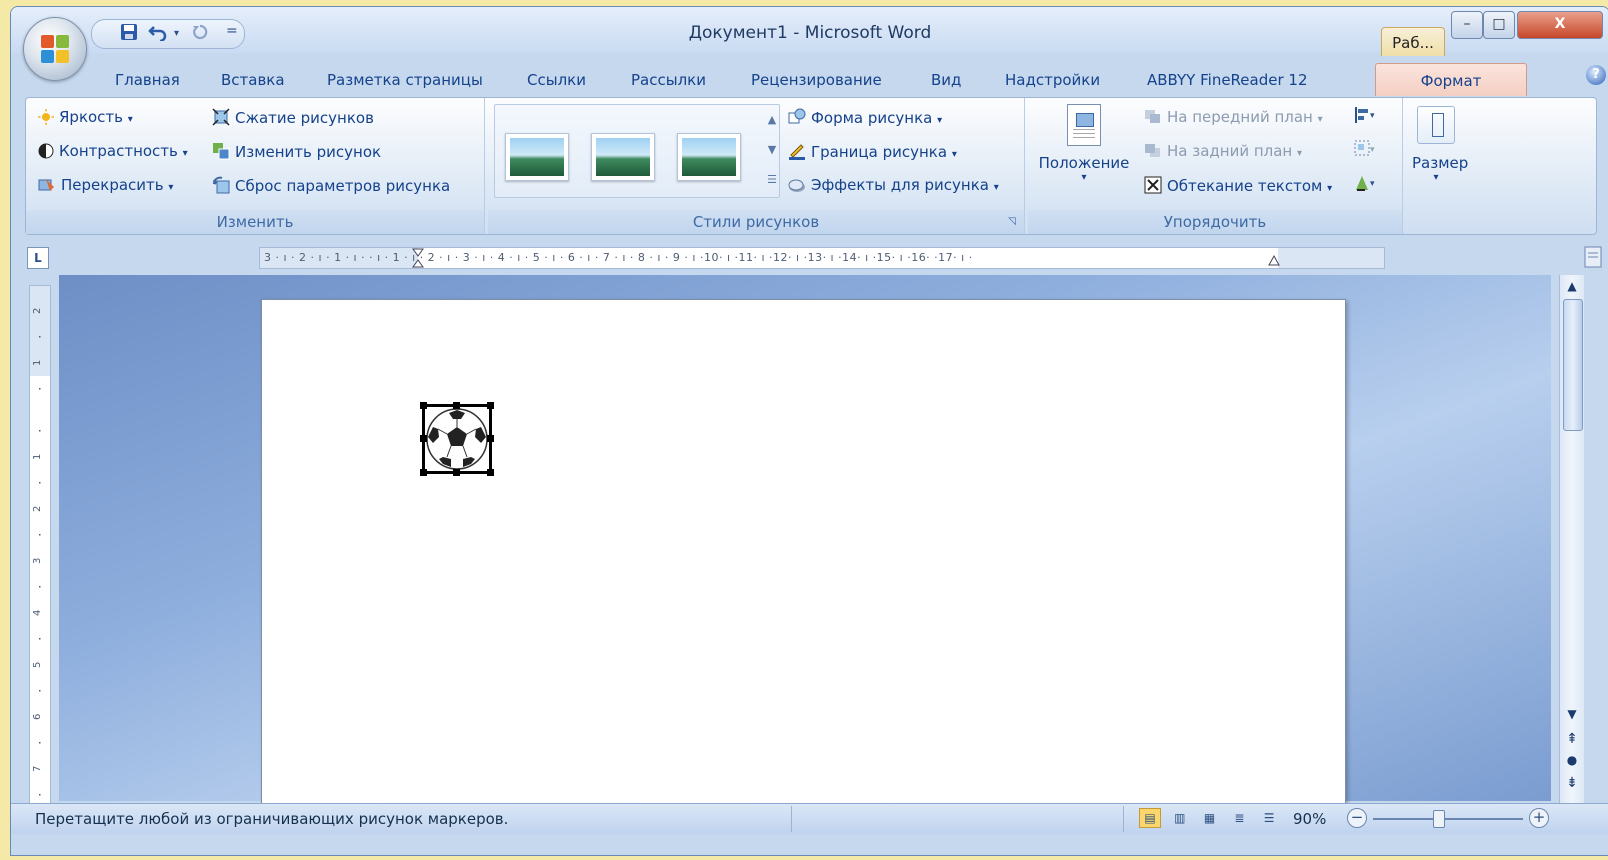  I want to click on soccer-ball-image, so click(457, 439).